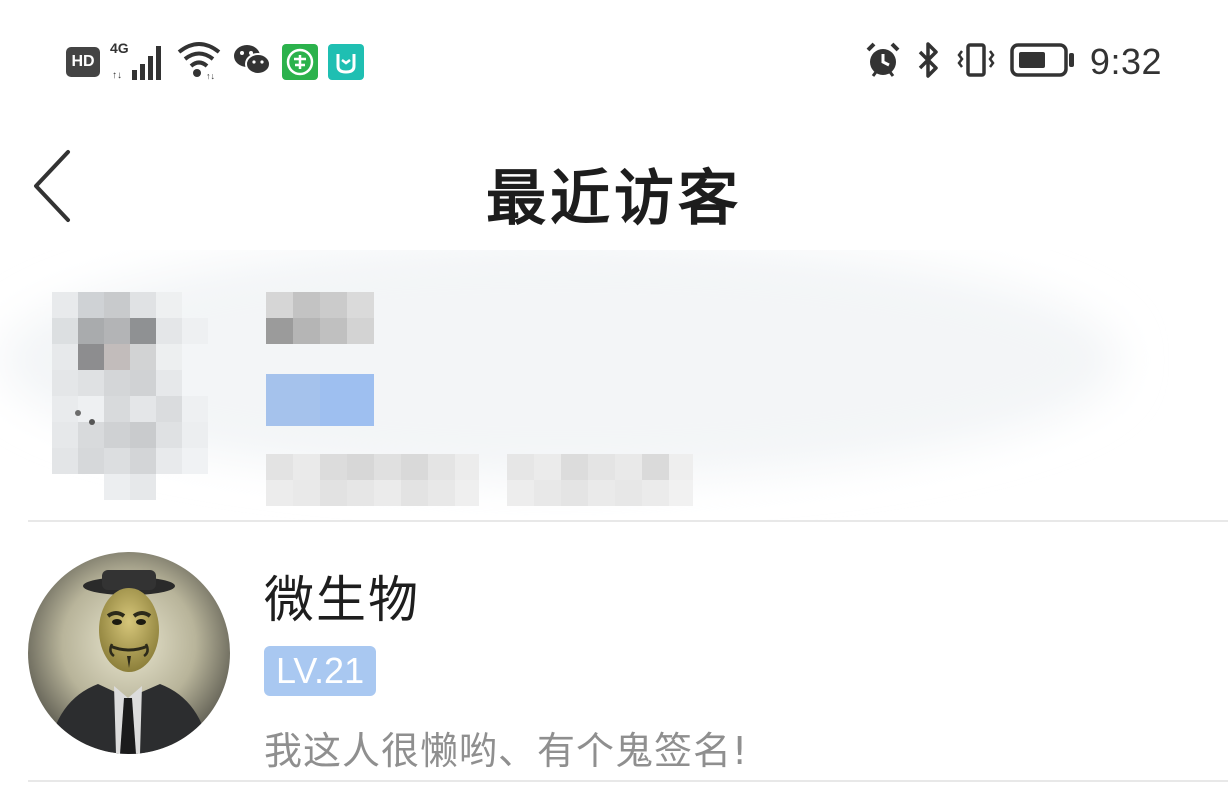 Image resolution: width=1228 pixels, height=787 pixels. Describe the element at coordinates (1043, 62) in the screenshot. I see `battery-icon` at that location.